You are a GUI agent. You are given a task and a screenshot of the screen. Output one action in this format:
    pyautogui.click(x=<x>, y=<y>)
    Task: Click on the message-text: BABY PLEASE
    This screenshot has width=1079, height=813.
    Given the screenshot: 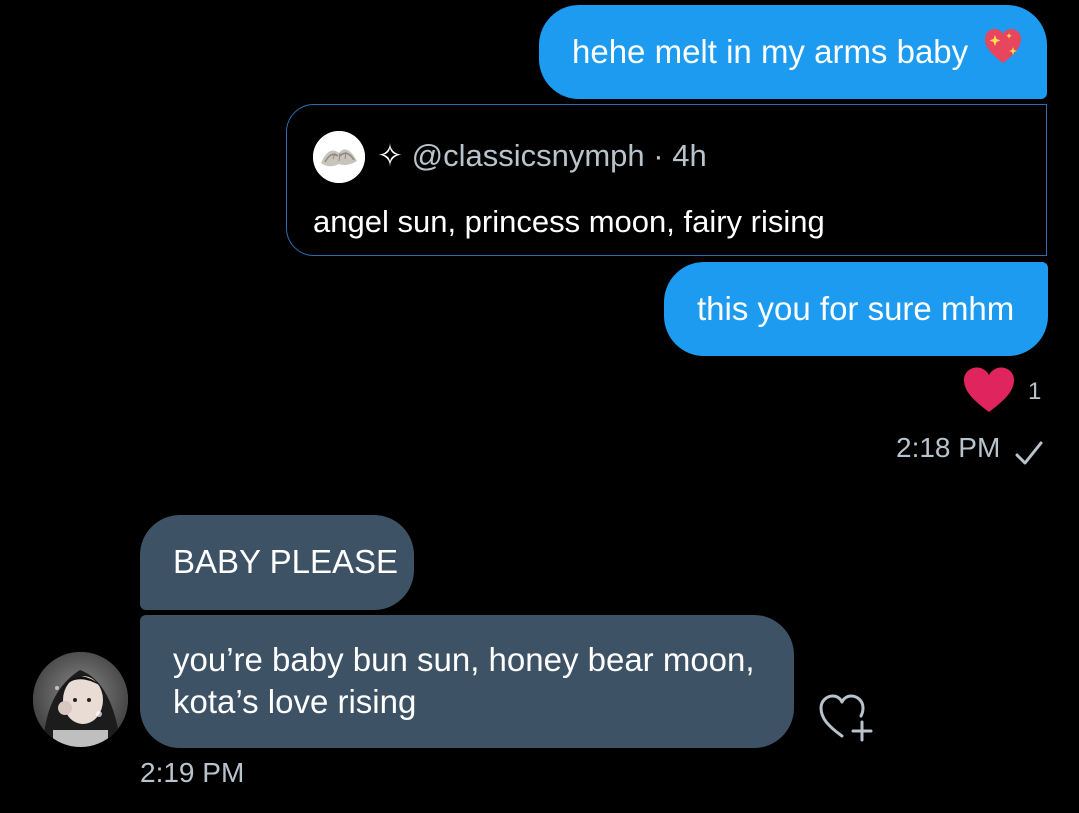 What is the action you would take?
    pyautogui.click(x=286, y=561)
    